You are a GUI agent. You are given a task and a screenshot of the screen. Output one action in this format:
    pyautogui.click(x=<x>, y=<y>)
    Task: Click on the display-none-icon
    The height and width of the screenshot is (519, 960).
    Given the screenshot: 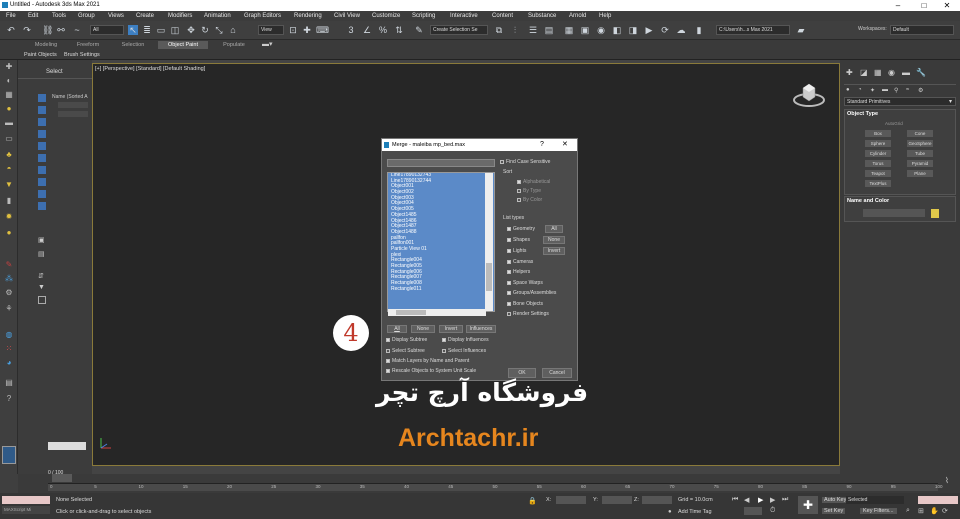 What is the action you would take?
    pyautogui.click(x=42, y=98)
    